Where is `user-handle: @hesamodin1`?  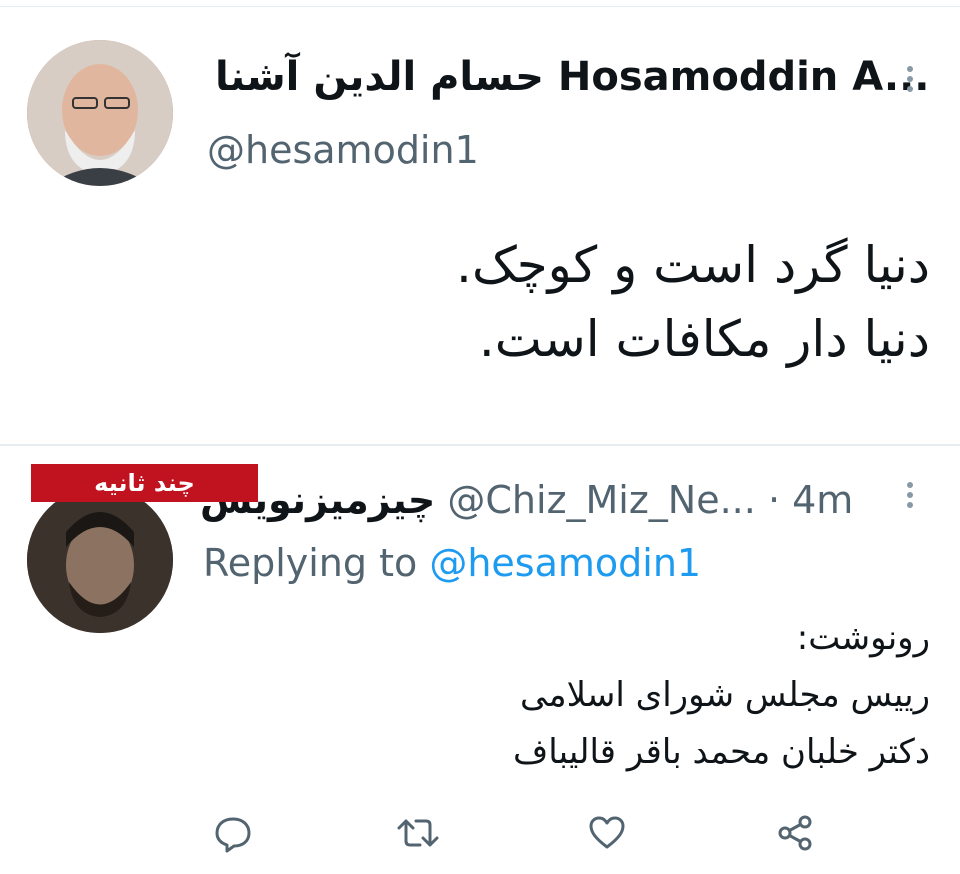 user-handle: @hesamodin1 is located at coordinates (343, 150).